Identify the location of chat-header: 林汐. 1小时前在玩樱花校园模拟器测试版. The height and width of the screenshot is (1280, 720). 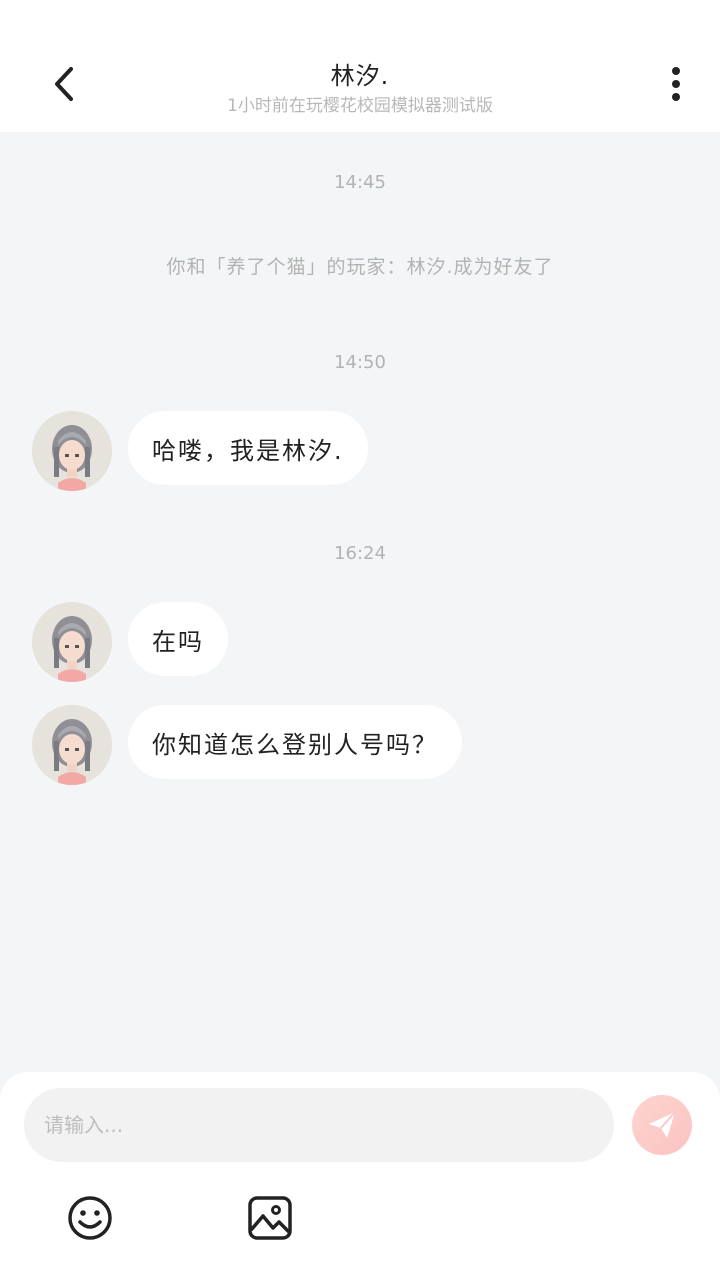
(360, 66).